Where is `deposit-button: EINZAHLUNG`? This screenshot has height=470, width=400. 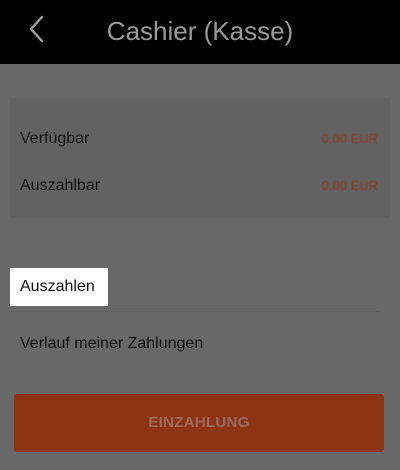 deposit-button: EINZAHLUNG is located at coordinates (199, 423).